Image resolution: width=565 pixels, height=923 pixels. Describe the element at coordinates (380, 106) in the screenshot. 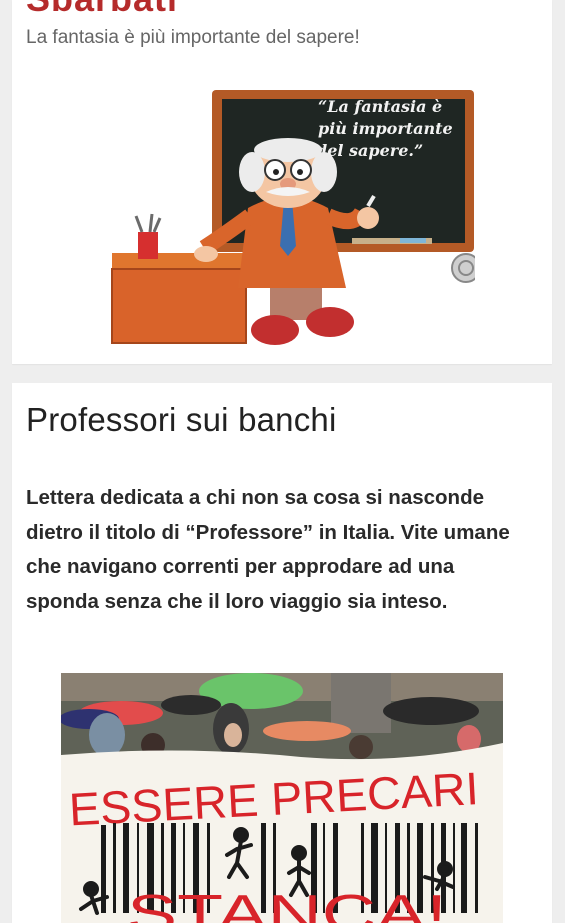

I see `chalkboard-line-1: “La fantasia è` at that location.